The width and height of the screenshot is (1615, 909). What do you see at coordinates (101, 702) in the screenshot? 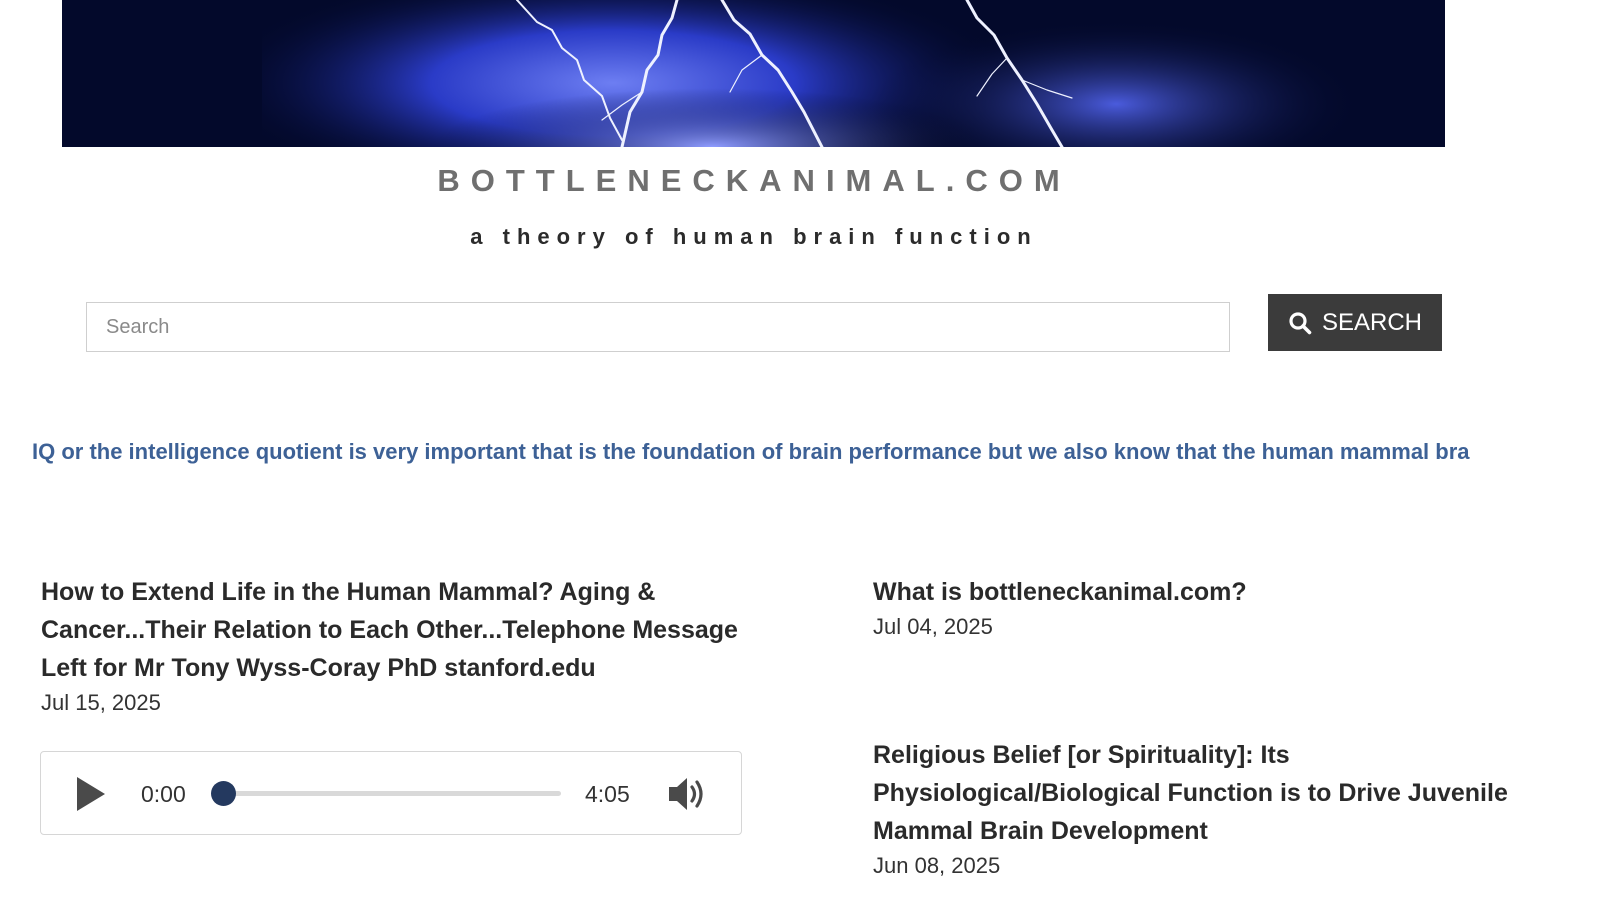
I see `post-date: Jul 15, 2025` at bounding box center [101, 702].